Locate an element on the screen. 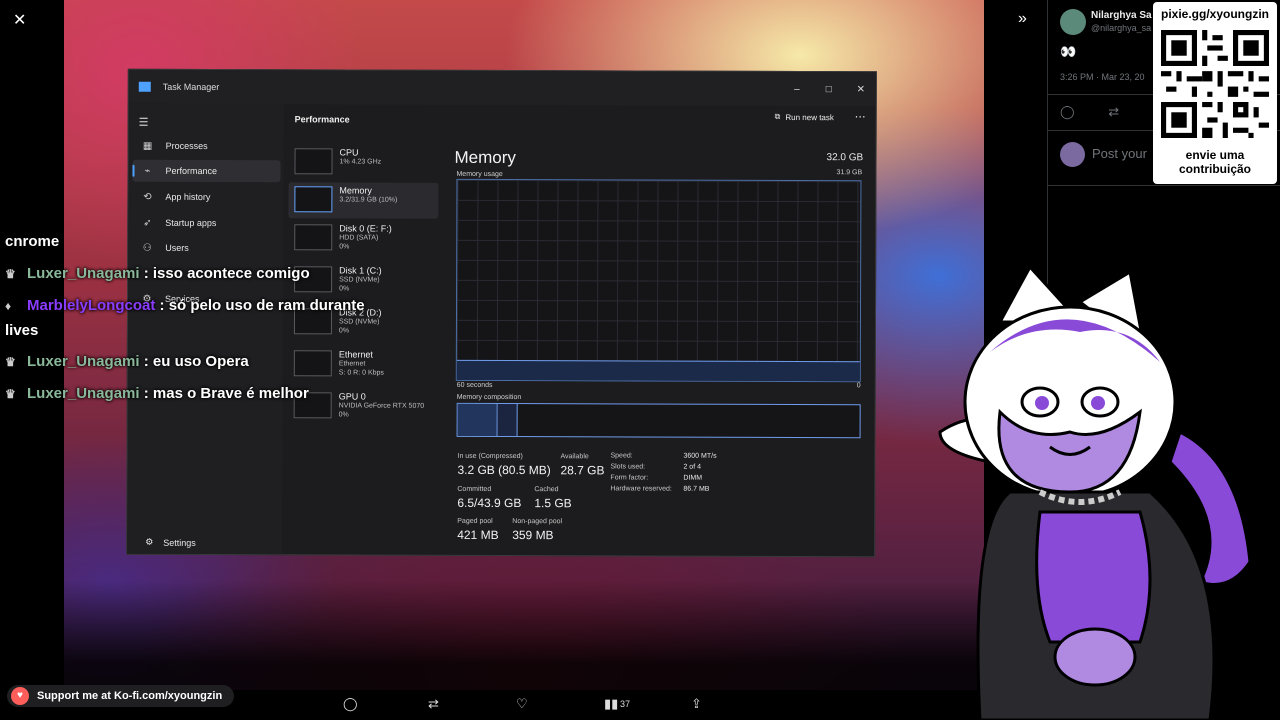 This screenshot has width=1280, height=720. device-disk-0: Disk 0 (E: F:) HDD (SATA) 0% is located at coordinates (363, 238).